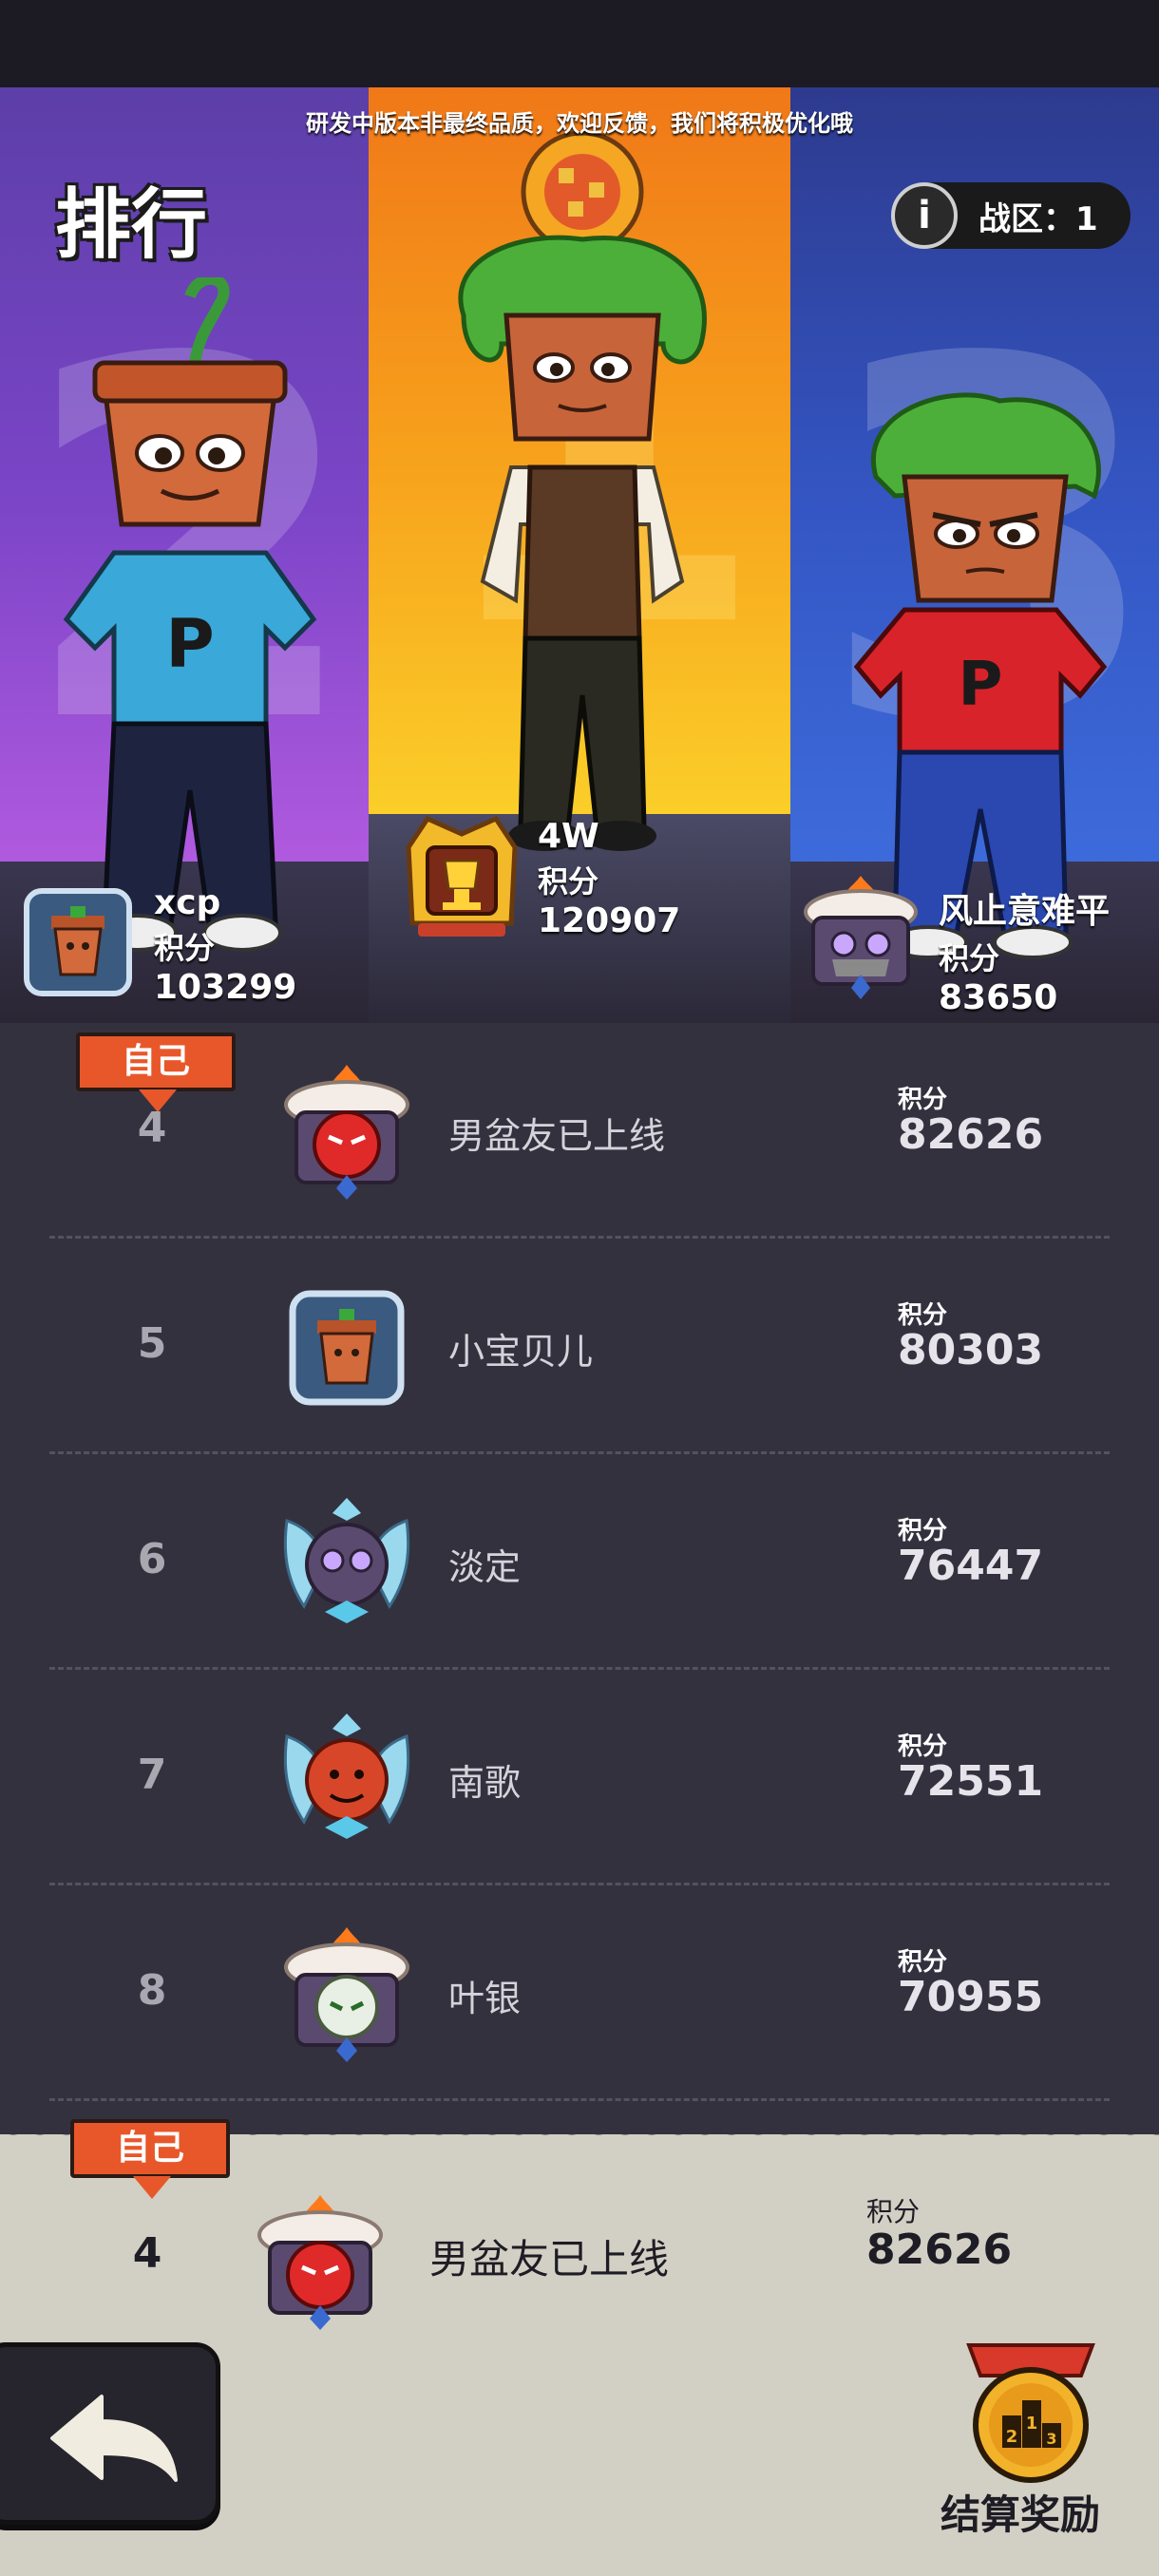  What do you see at coordinates (1031, 2408) in the screenshot?
I see `medal-icon: 2 1 3` at bounding box center [1031, 2408].